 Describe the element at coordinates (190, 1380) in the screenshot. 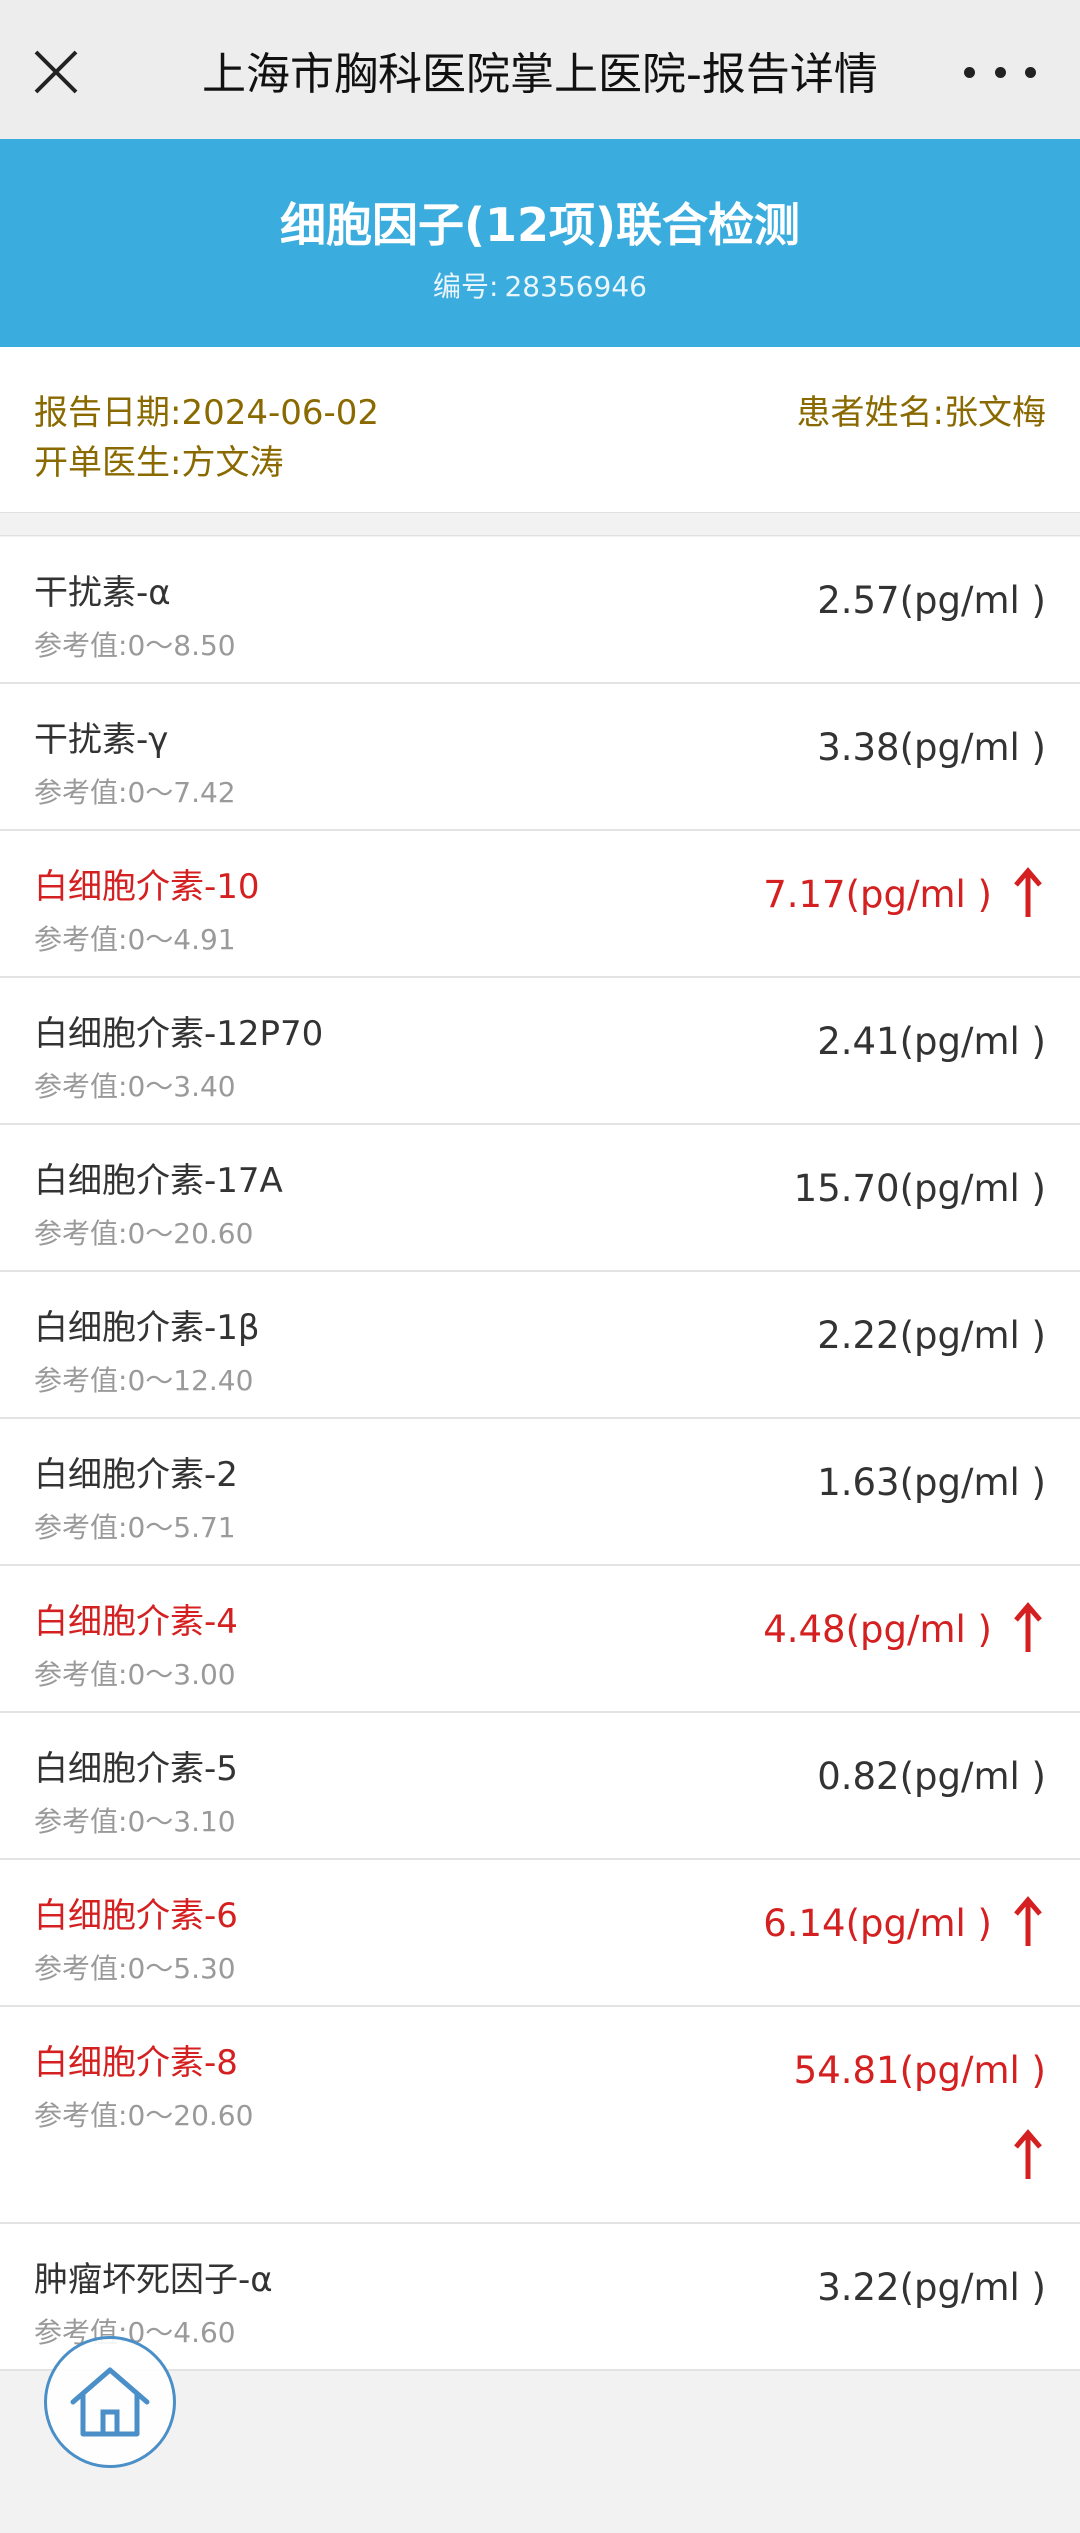

I see `reference-value: 0～12.40` at that location.